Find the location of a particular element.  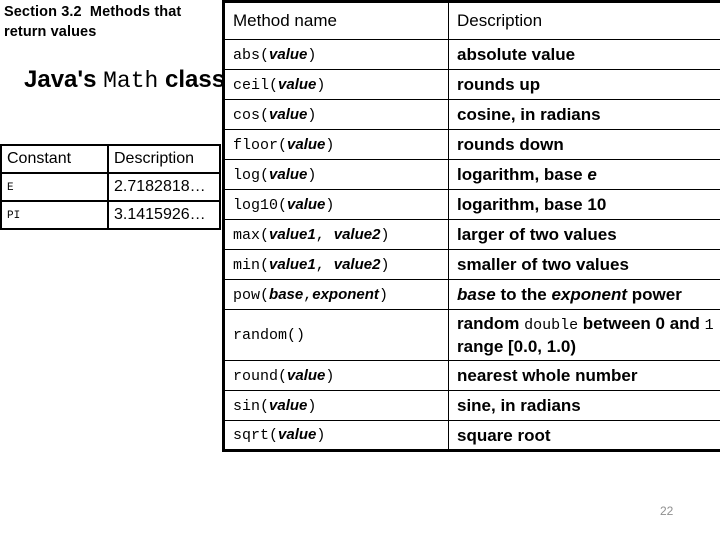

slide-title: Java's Math class is located at coordinates (124, 80).